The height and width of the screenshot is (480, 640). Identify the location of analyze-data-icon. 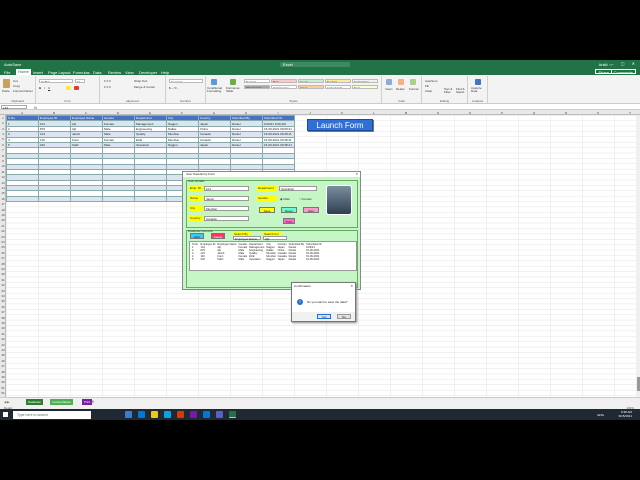
(478, 82).